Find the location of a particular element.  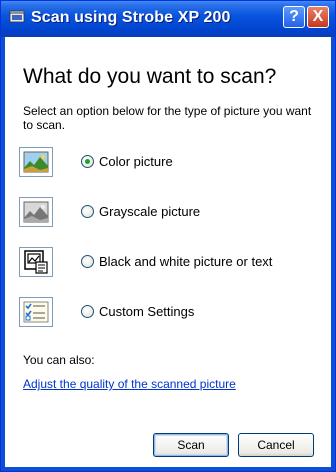

page-title: What do you want to scan? is located at coordinates (150, 76).